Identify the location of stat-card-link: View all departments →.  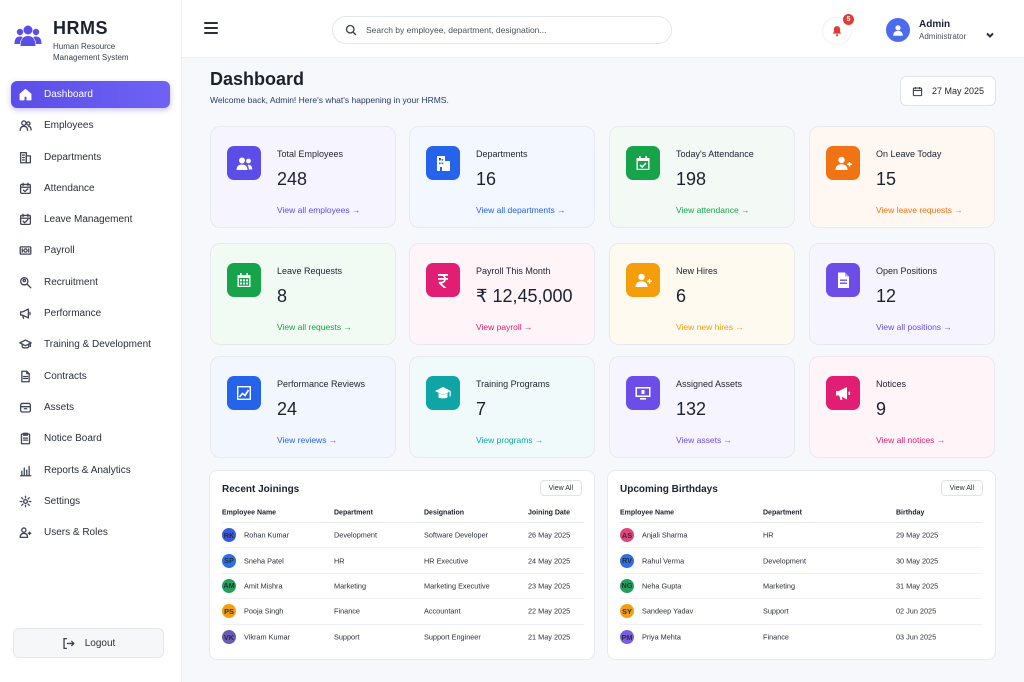
(521, 210).